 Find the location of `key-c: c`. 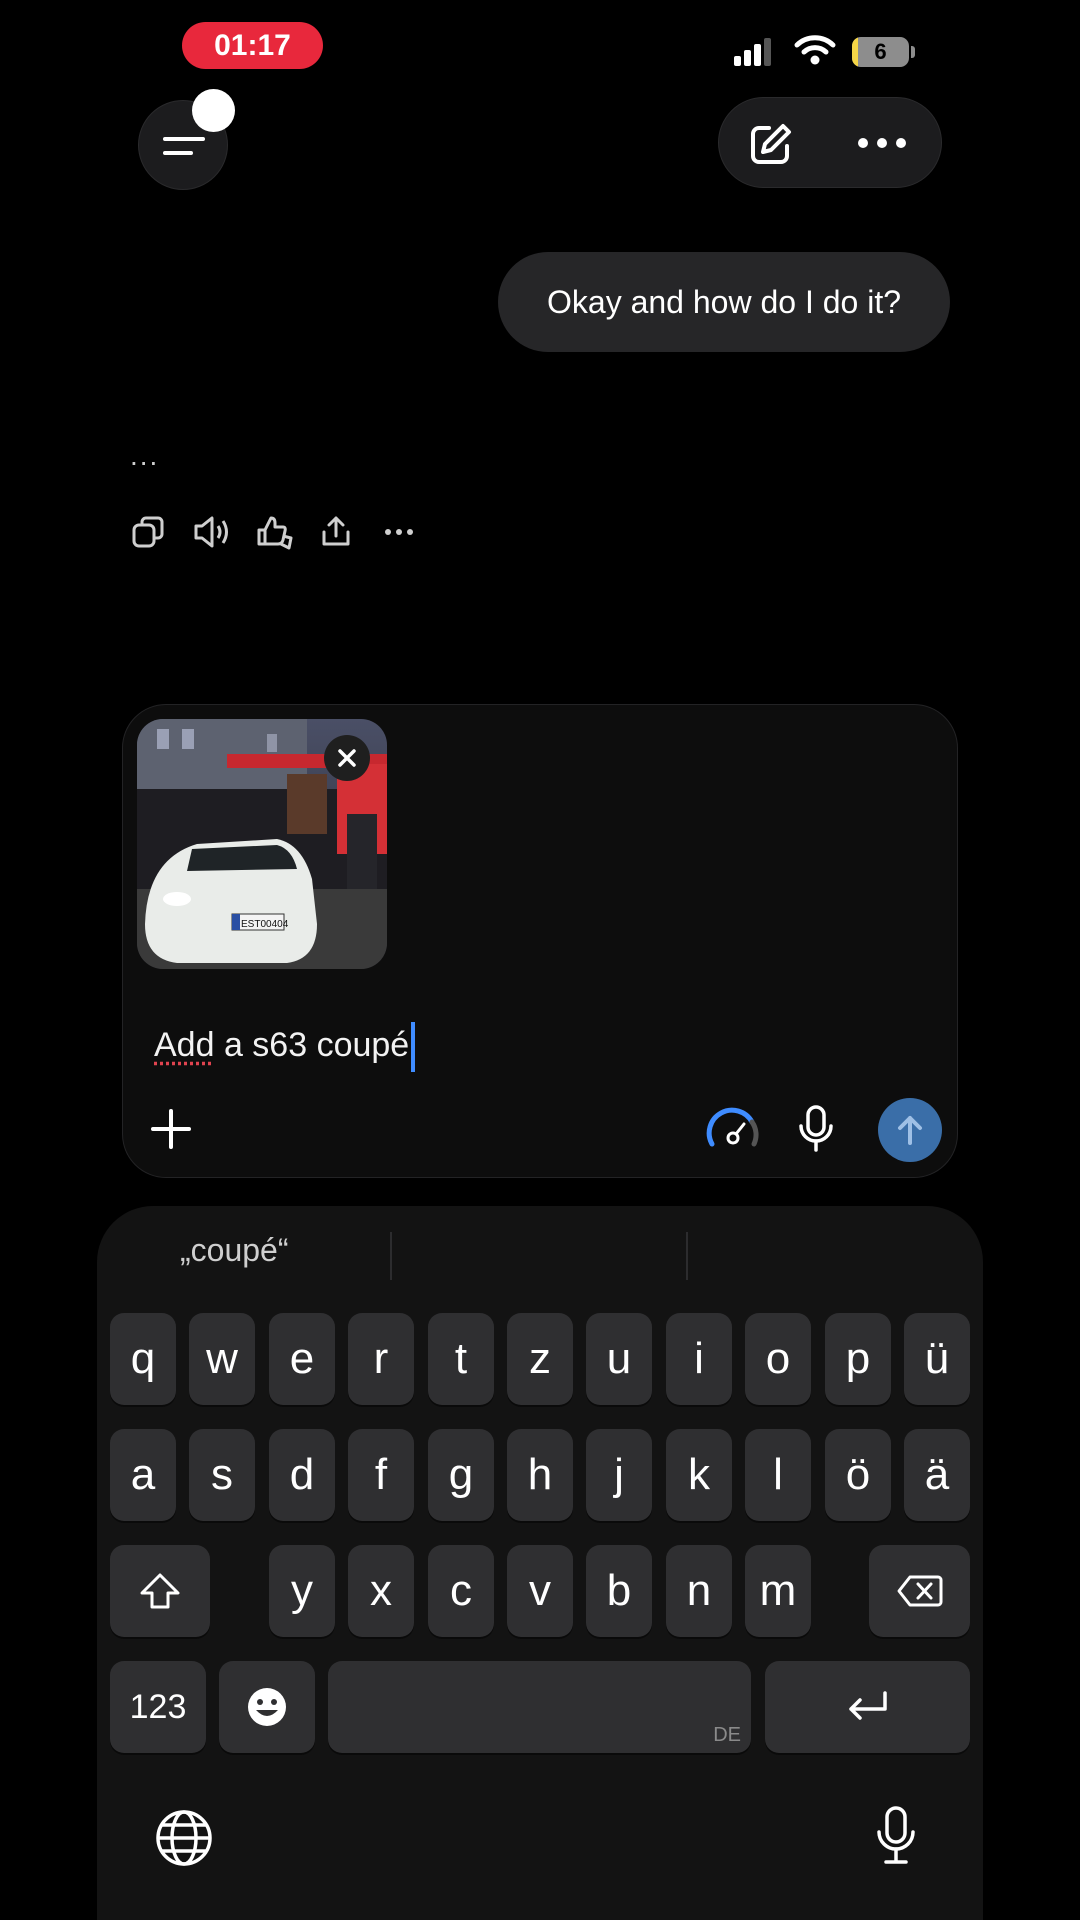

key-c: c is located at coordinates (461, 1591).